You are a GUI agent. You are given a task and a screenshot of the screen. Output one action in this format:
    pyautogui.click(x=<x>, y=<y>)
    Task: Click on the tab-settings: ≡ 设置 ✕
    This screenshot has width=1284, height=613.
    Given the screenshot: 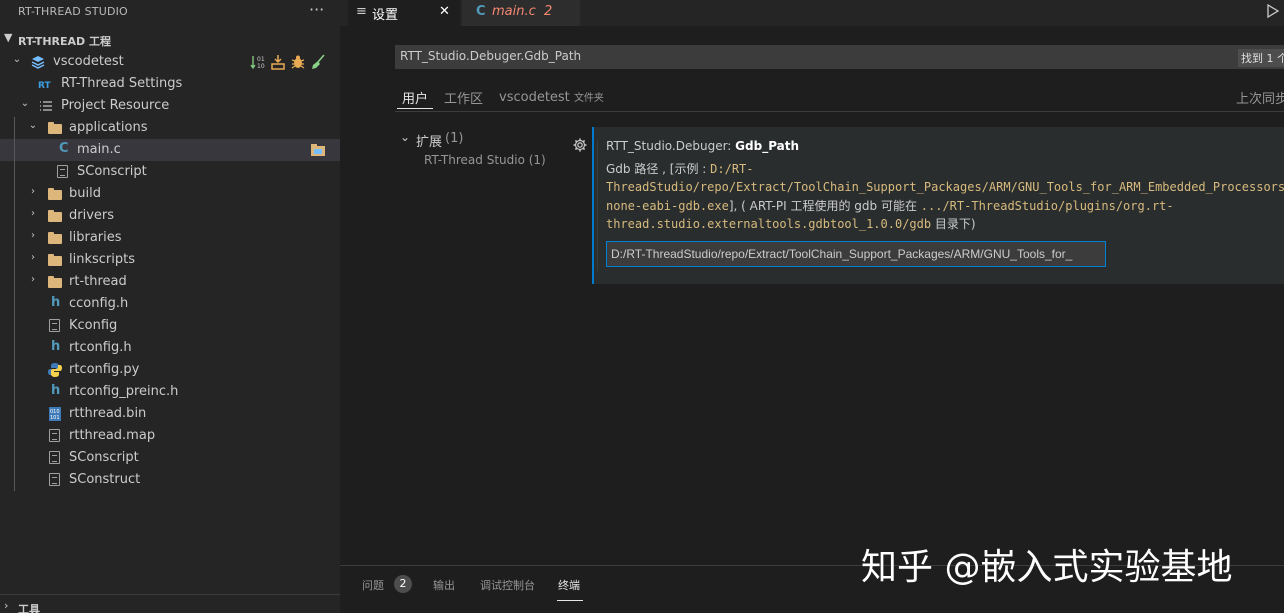 What is the action you would take?
    pyautogui.click(x=404, y=13)
    